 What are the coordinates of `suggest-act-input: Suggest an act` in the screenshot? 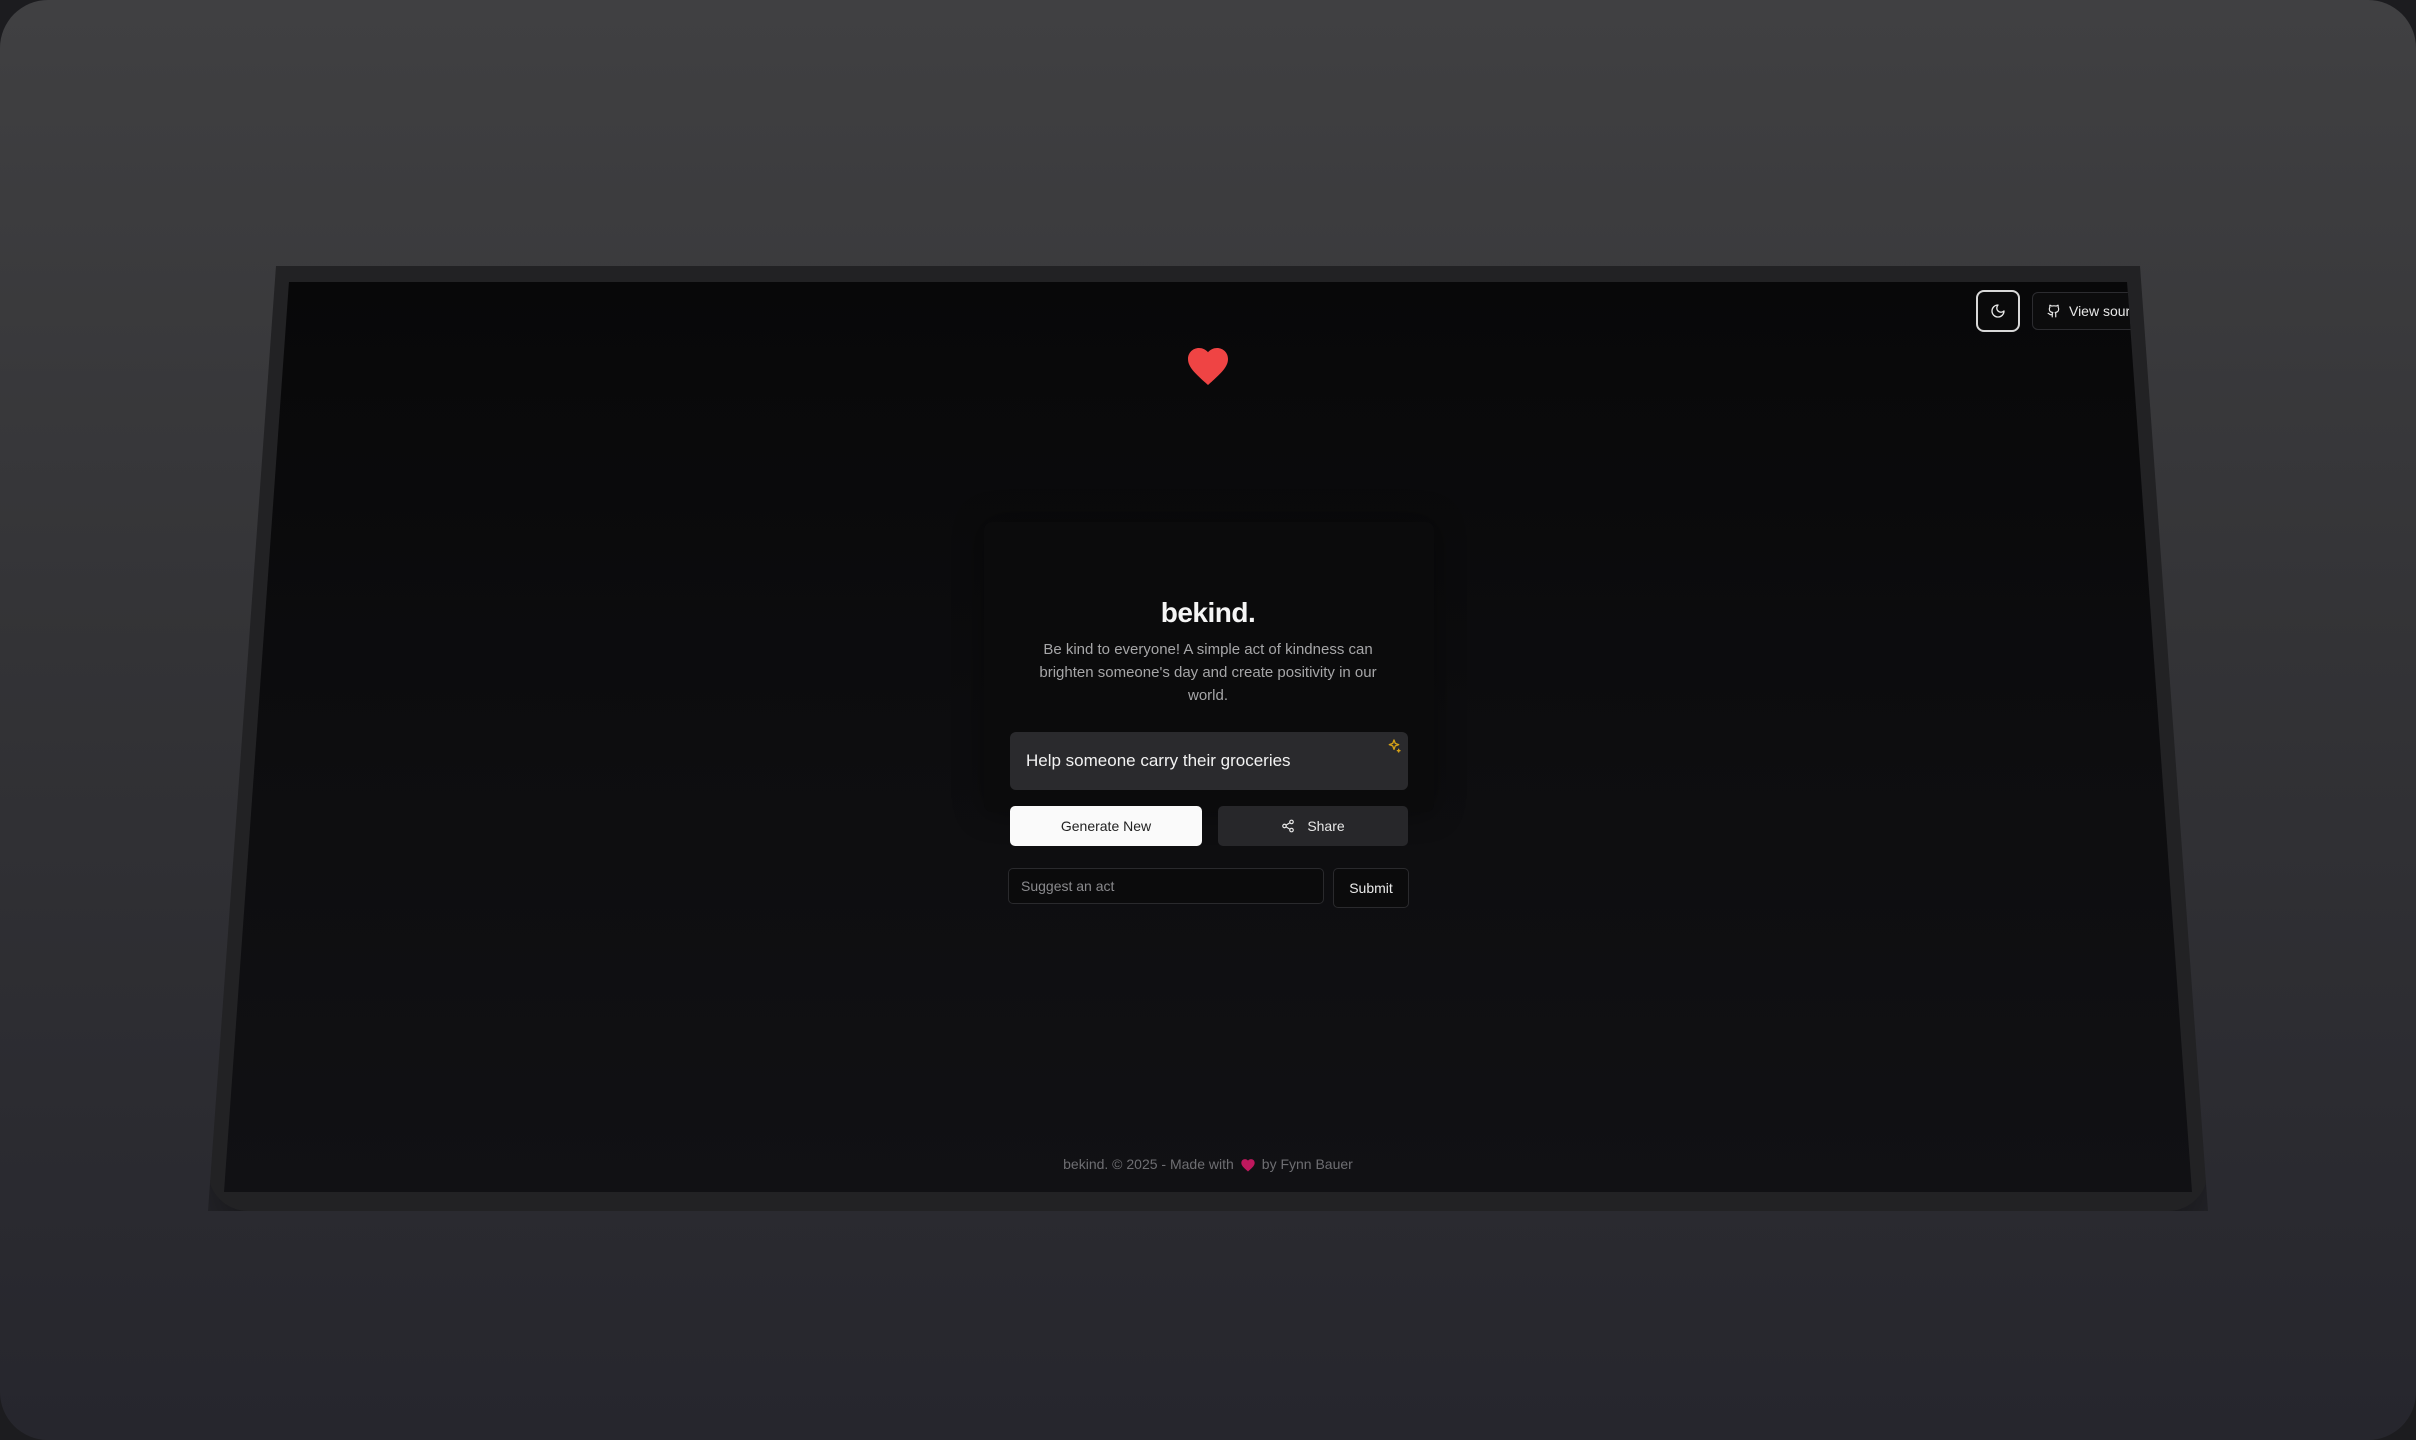 It's located at (1166, 886).